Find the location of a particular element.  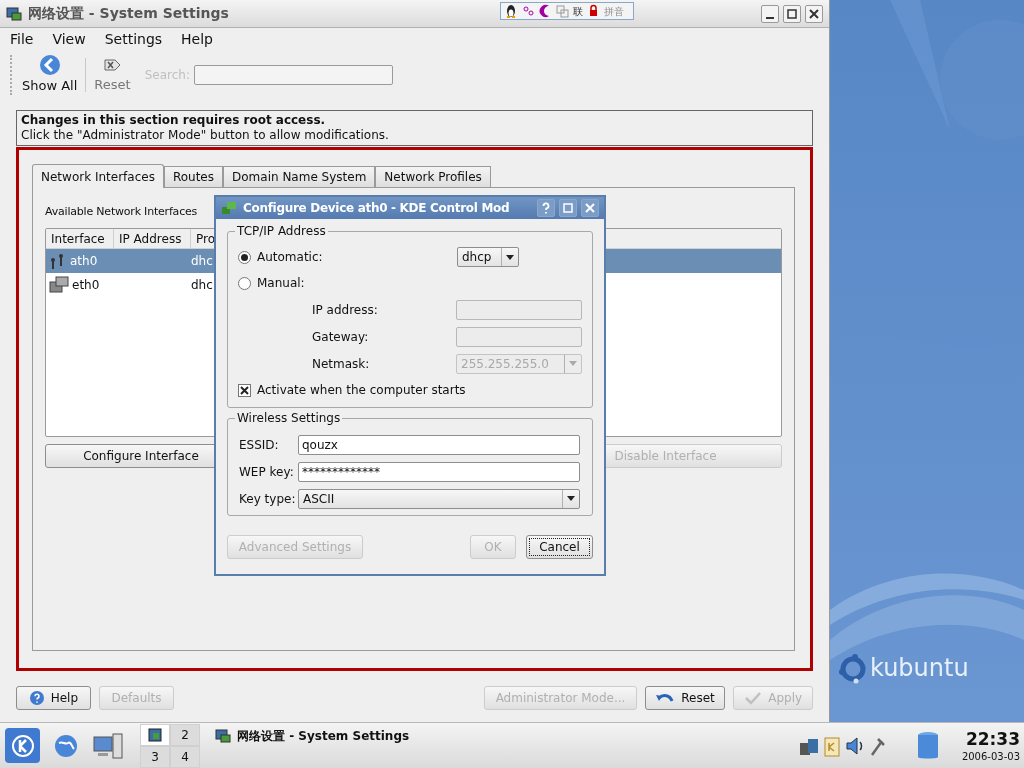

field-label: ESSID: is located at coordinates (259, 445).